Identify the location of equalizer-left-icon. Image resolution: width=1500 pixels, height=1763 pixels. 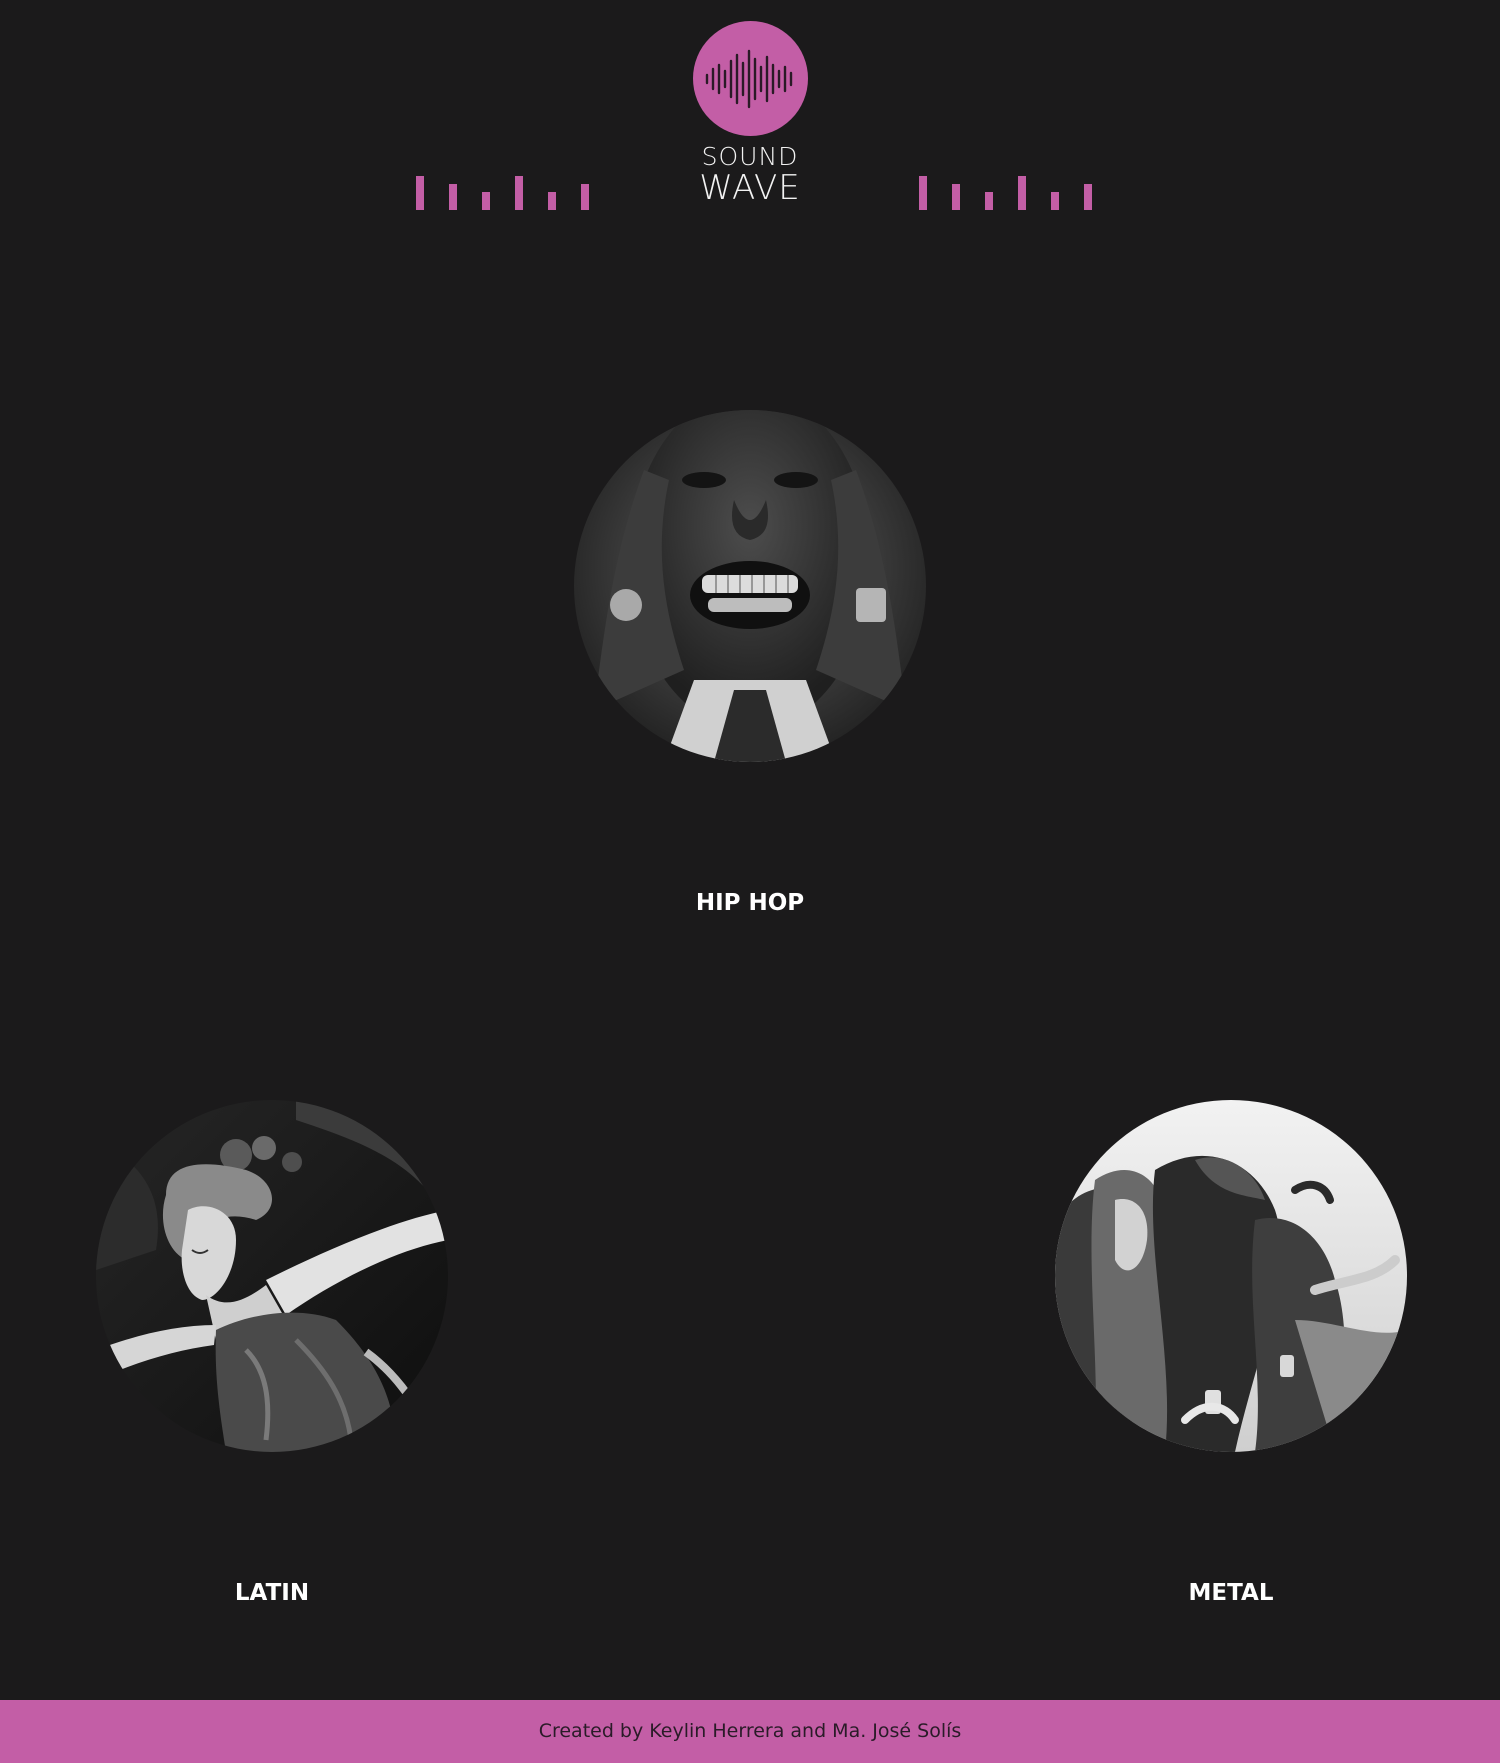
(504, 190).